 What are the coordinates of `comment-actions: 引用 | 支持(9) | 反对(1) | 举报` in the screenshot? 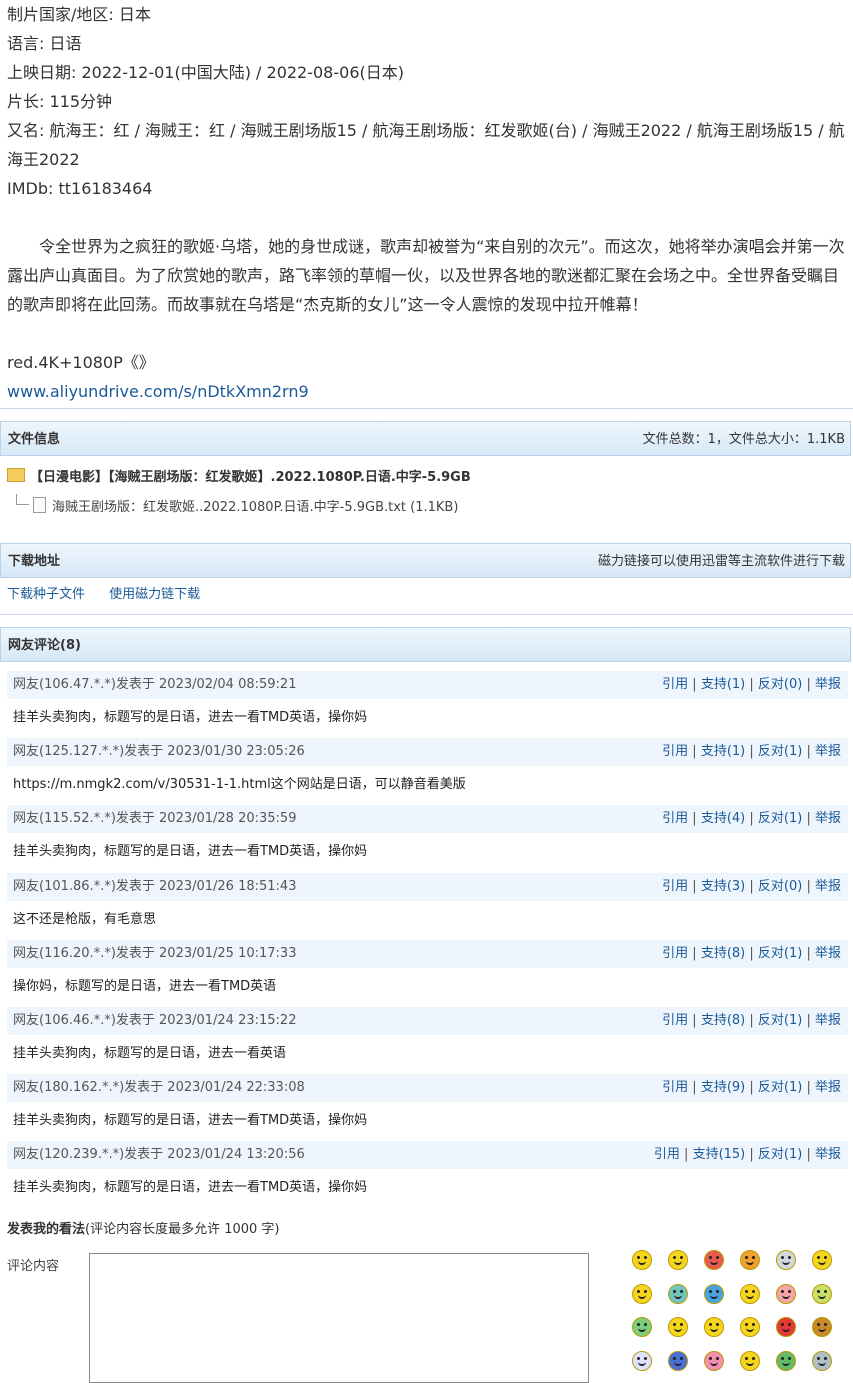 It's located at (751, 1087).